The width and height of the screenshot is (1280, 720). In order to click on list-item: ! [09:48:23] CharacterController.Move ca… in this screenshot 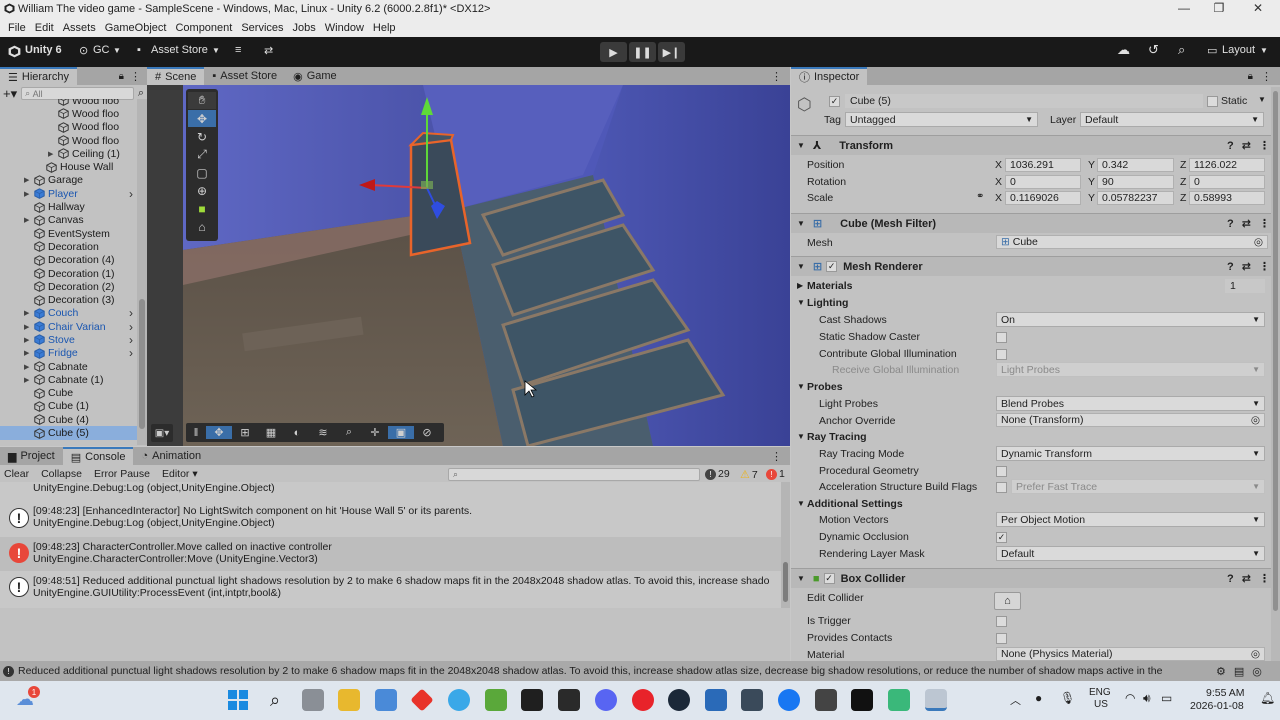, I will do `click(390, 554)`.